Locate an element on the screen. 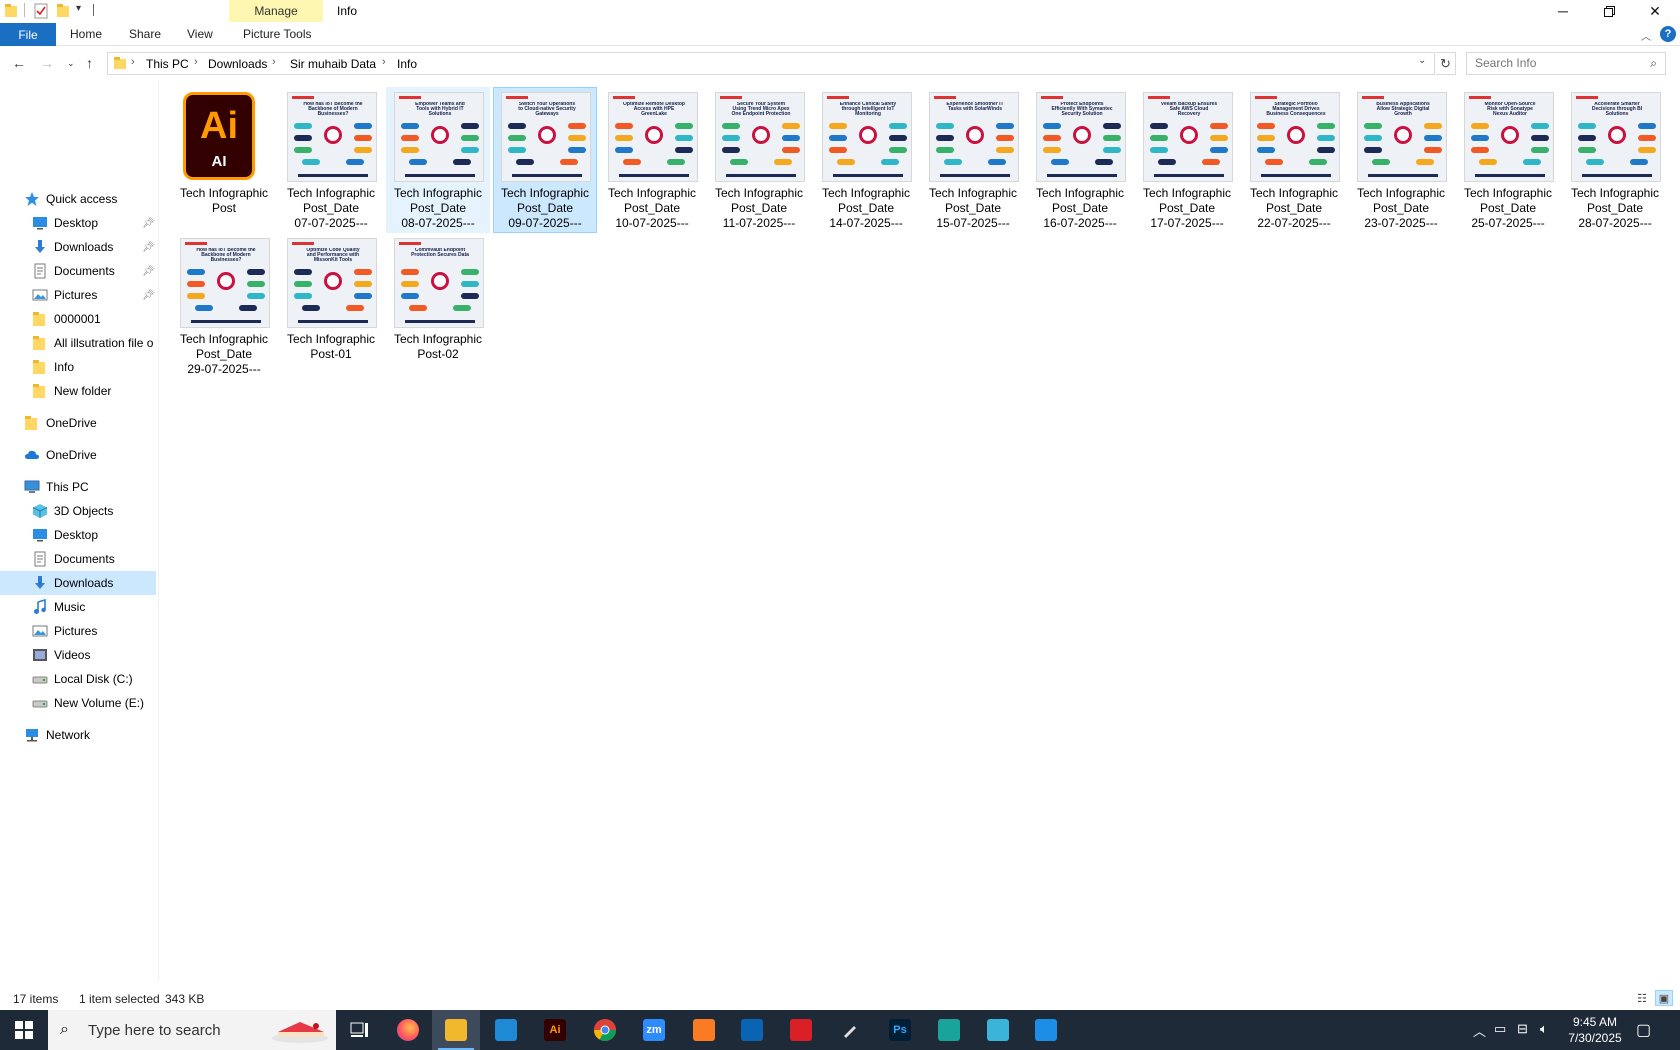  breadcrumb-info: Info is located at coordinates (407, 64).